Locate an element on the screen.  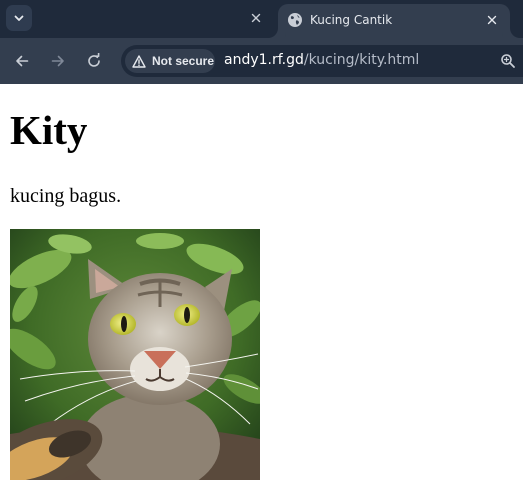
tab-strip: Kucing Cantik is located at coordinates (261, 19).